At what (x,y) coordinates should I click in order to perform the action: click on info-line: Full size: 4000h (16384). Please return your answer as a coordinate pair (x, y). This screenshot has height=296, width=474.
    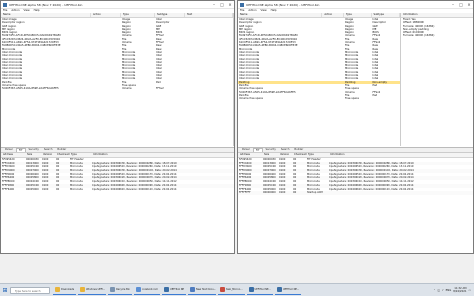
    Looking at the image, I should click on (419, 36).